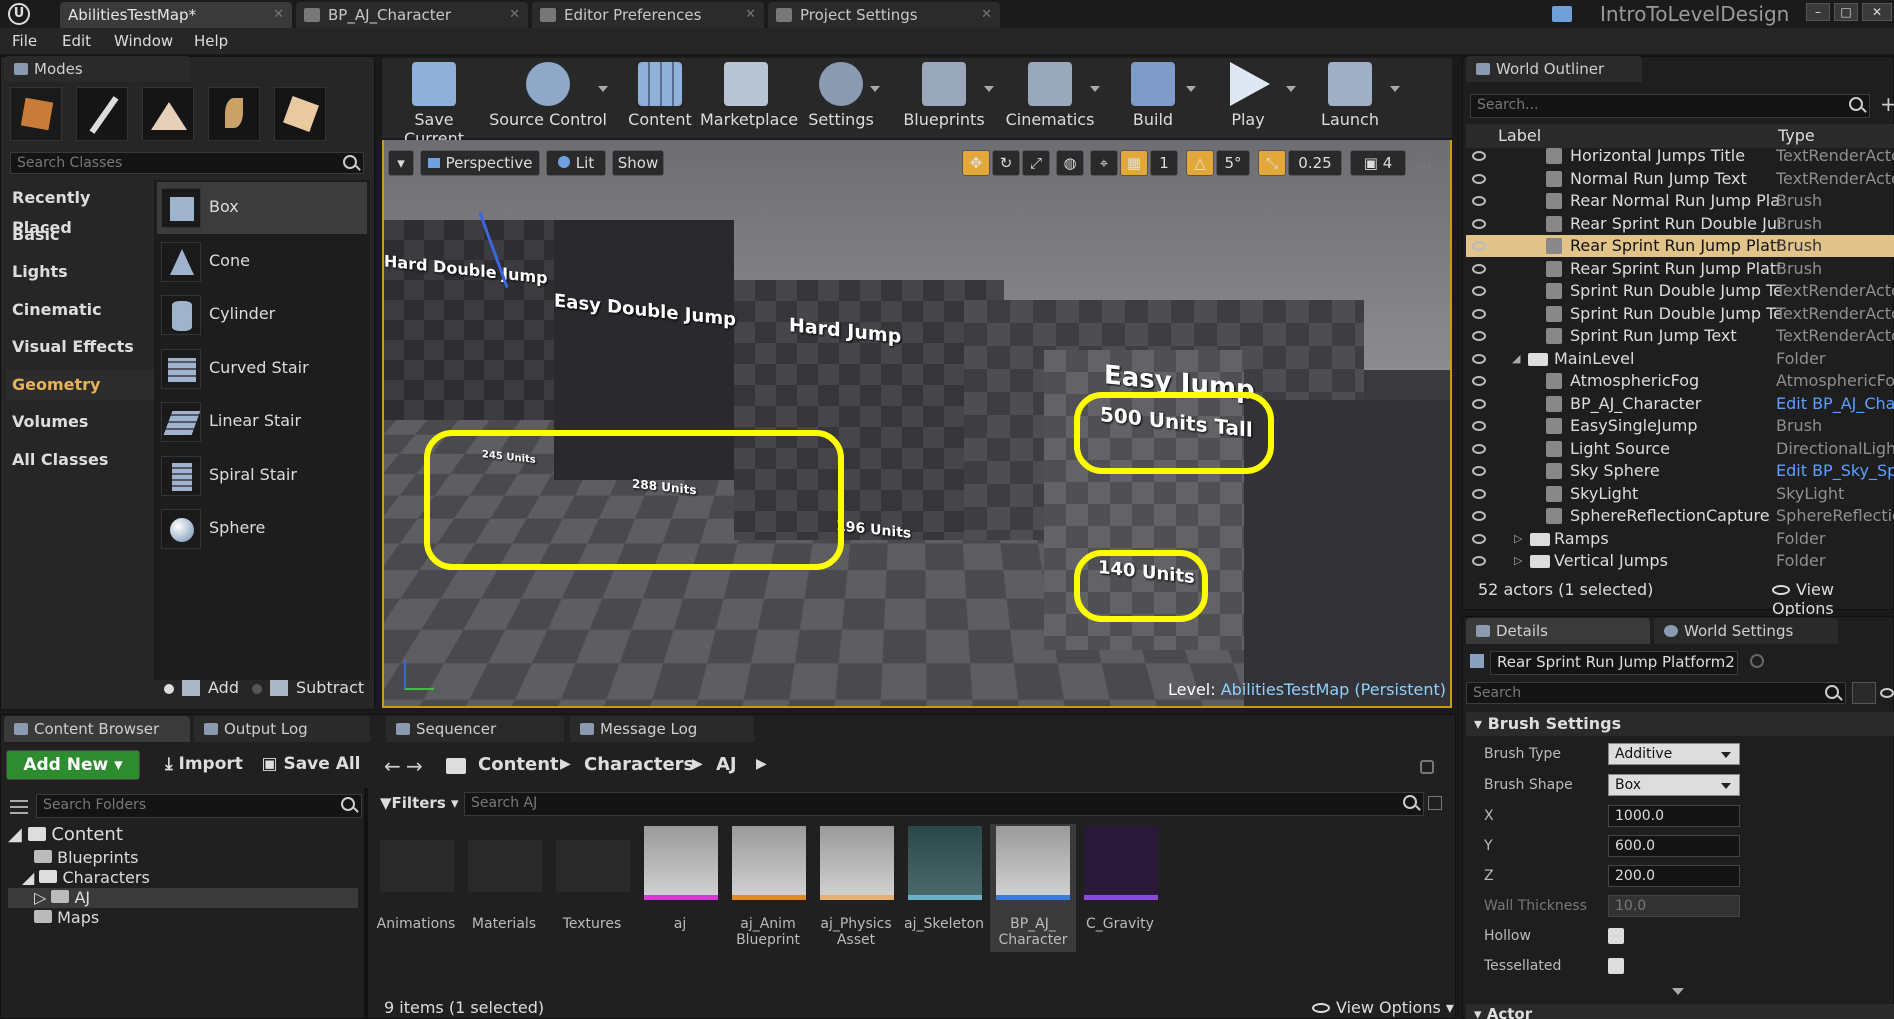 This screenshot has height=1019, width=1894. I want to click on search-folders-input: Search Folders, so click(199, 806).